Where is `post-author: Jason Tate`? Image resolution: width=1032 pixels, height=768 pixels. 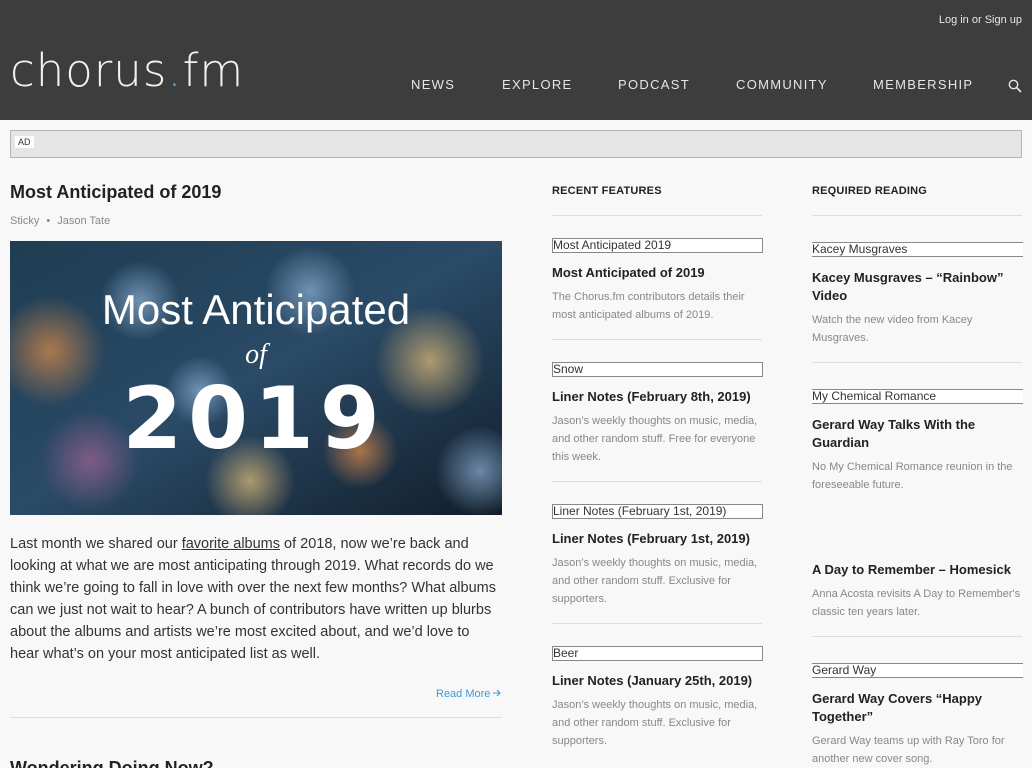 post-author: Jason Tate is located at coordinates (83, 221).